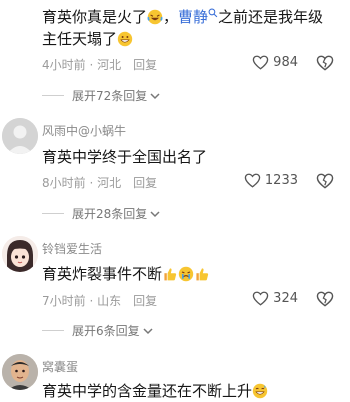  What do you see at coordinates (125, 39) in the screenshot?
I see `grinning-emoji-icon` at bounding box center [125, 39].